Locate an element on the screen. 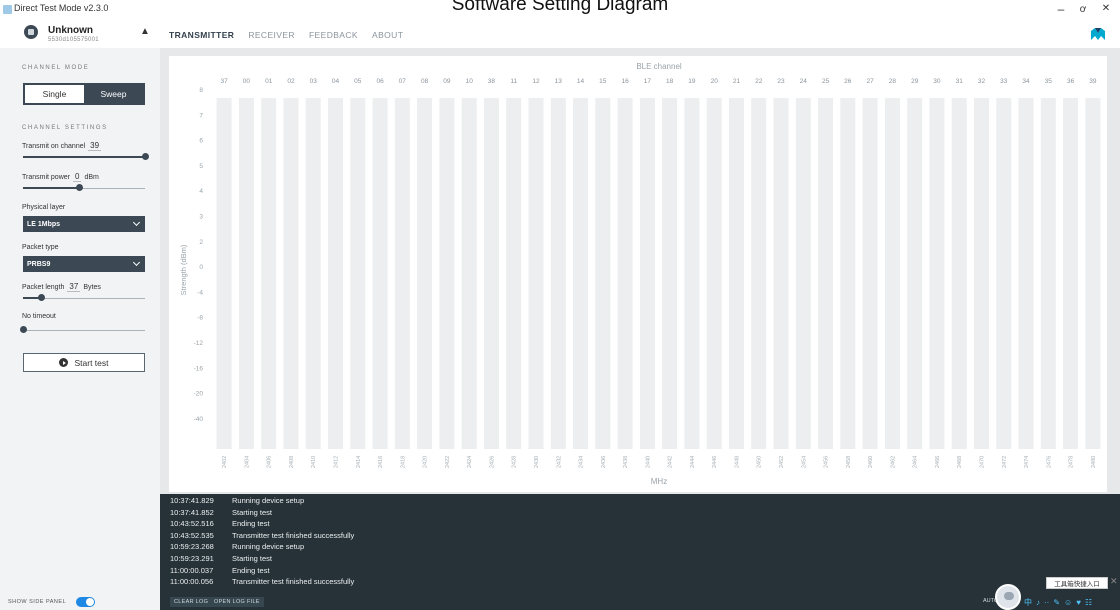 The image size is (1120, 610). channel-tick-label: 01 is located at coordinates (269, 81).